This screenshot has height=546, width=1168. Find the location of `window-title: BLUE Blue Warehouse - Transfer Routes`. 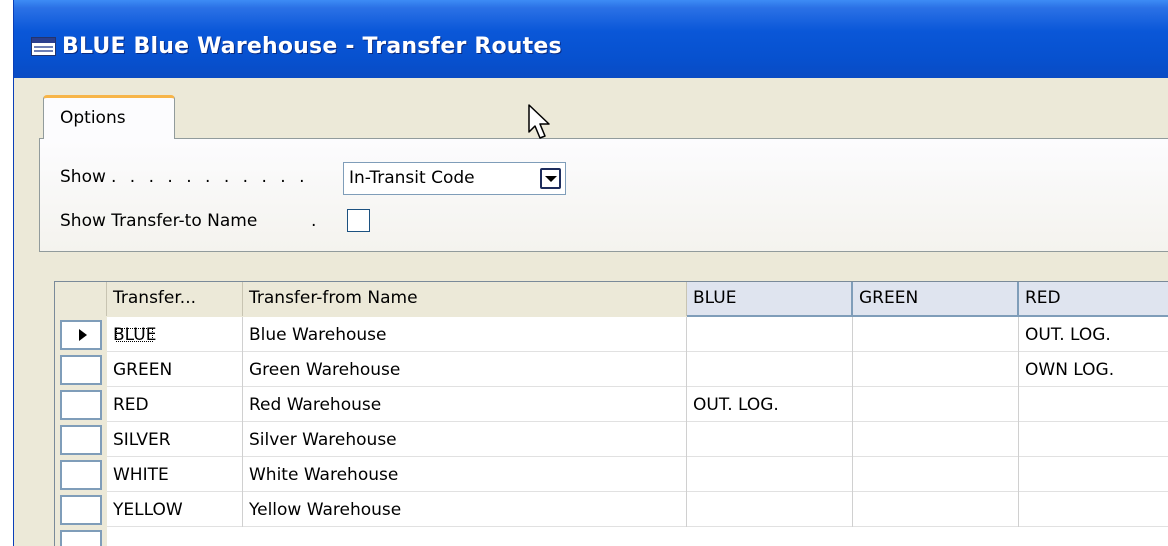

window-title: BLUE Blue Warehouse - Transfer Routes is located at coordinates (312, 46).